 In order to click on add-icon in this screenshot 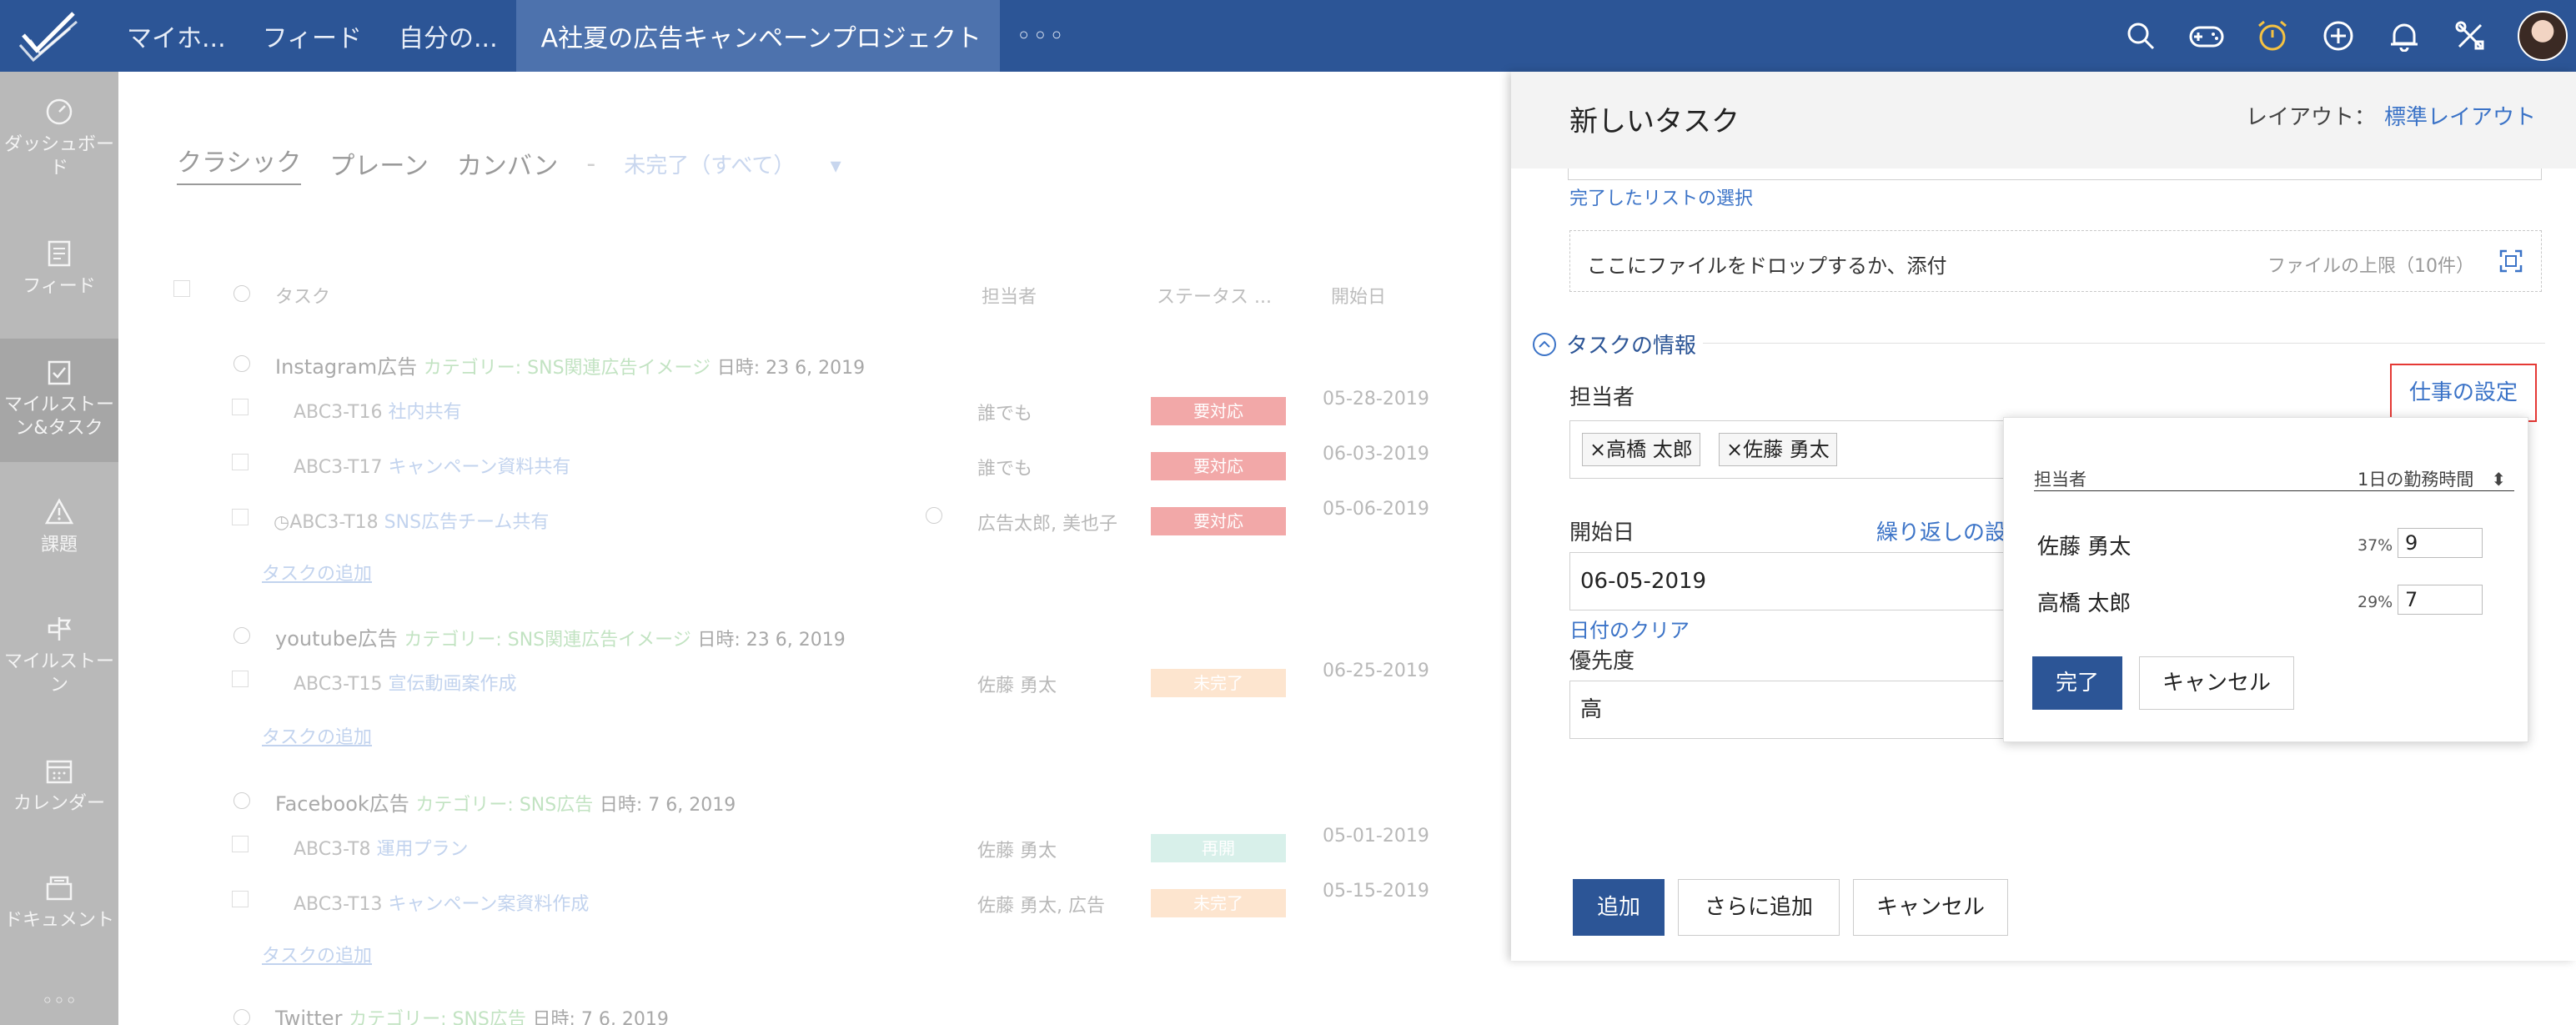, I will do `click(2338, 36)`.